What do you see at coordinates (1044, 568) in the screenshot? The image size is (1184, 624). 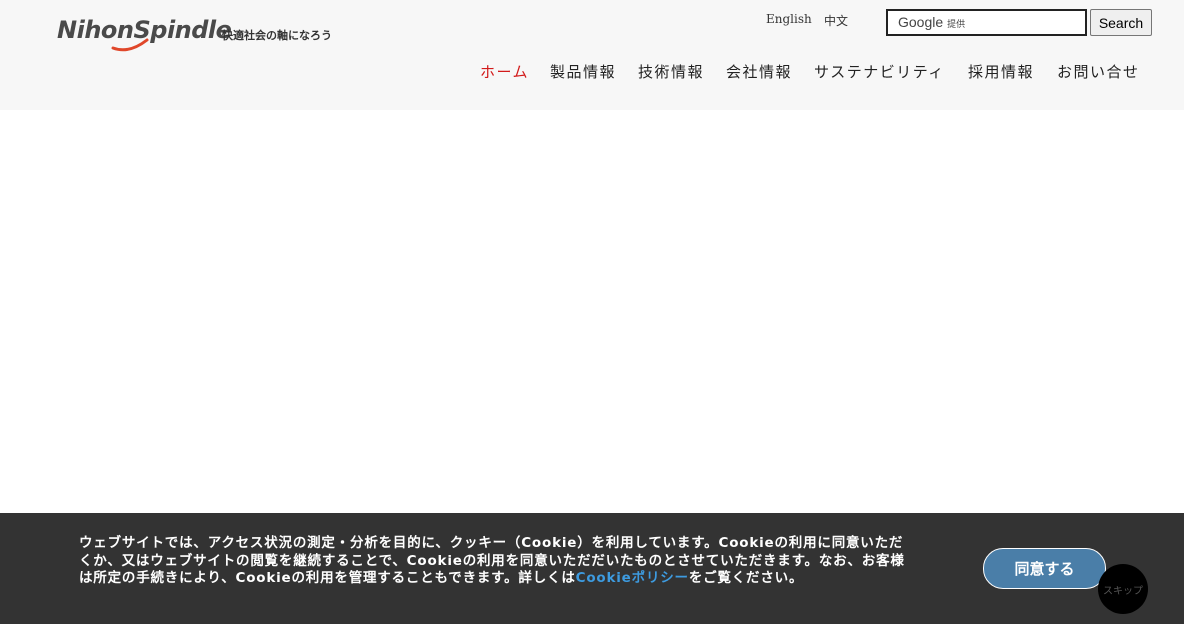 I see `cookie-agree-button: 同意する` at bounding box center [1044, 568].